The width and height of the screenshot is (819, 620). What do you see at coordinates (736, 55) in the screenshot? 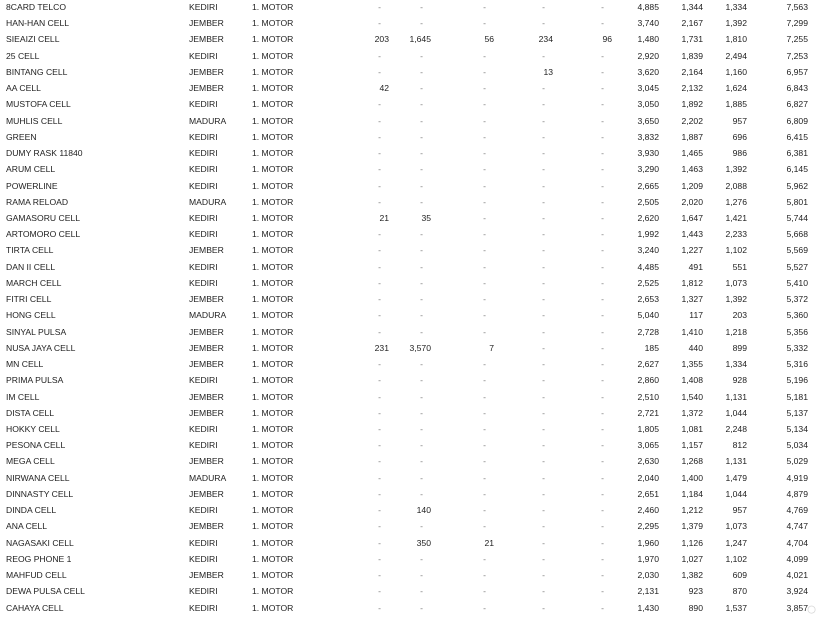
I see `value-col-8: 2,494` at bounding box center [736, 55].